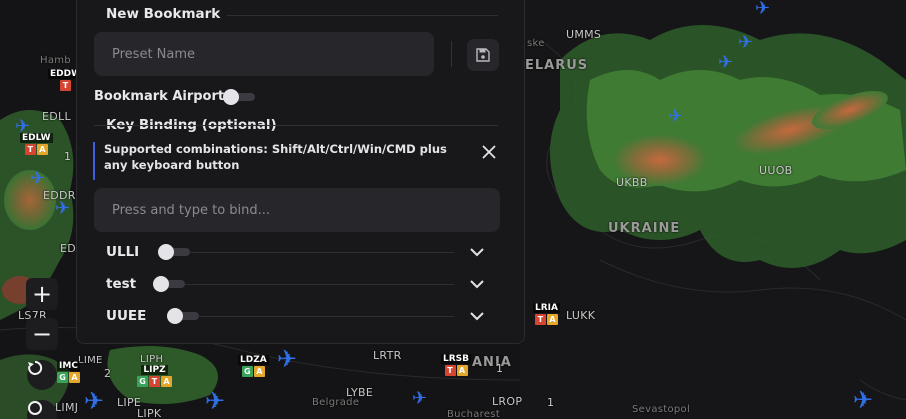  Describe the element at coordinates (149, 413) in the screenshot. I see `airport-label: LIPK` at that location.